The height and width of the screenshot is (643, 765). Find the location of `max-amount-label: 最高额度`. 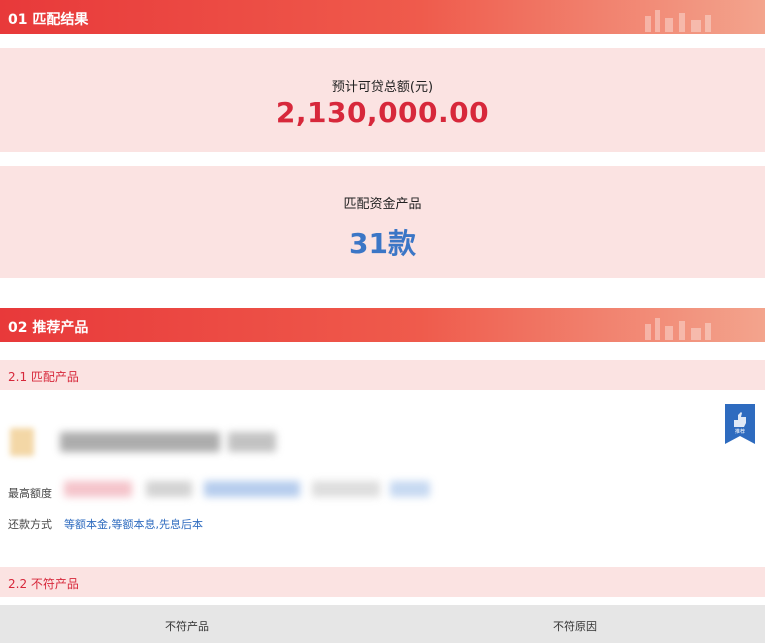

max-amount-label: 最高额度 is located at coordinates (30, 493).